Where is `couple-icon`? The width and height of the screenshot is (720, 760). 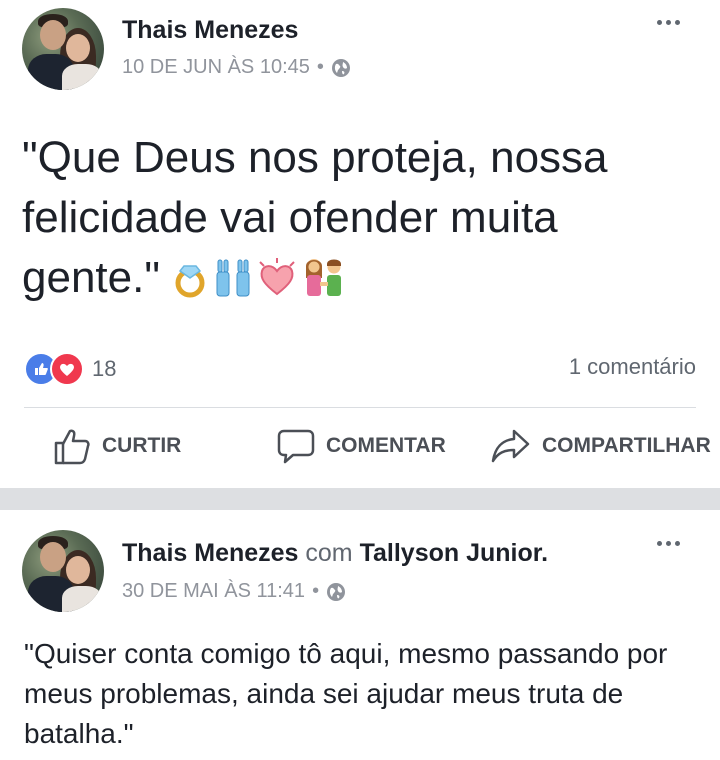
couple-icon is located at coordinates (323, 277).